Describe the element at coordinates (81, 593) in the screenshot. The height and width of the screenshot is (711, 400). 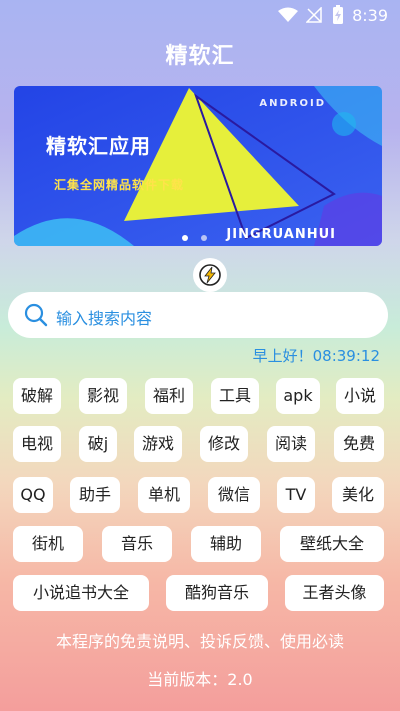
I see `tag-xiaoshuo-zhuishu: 小说追书大全` at that location.